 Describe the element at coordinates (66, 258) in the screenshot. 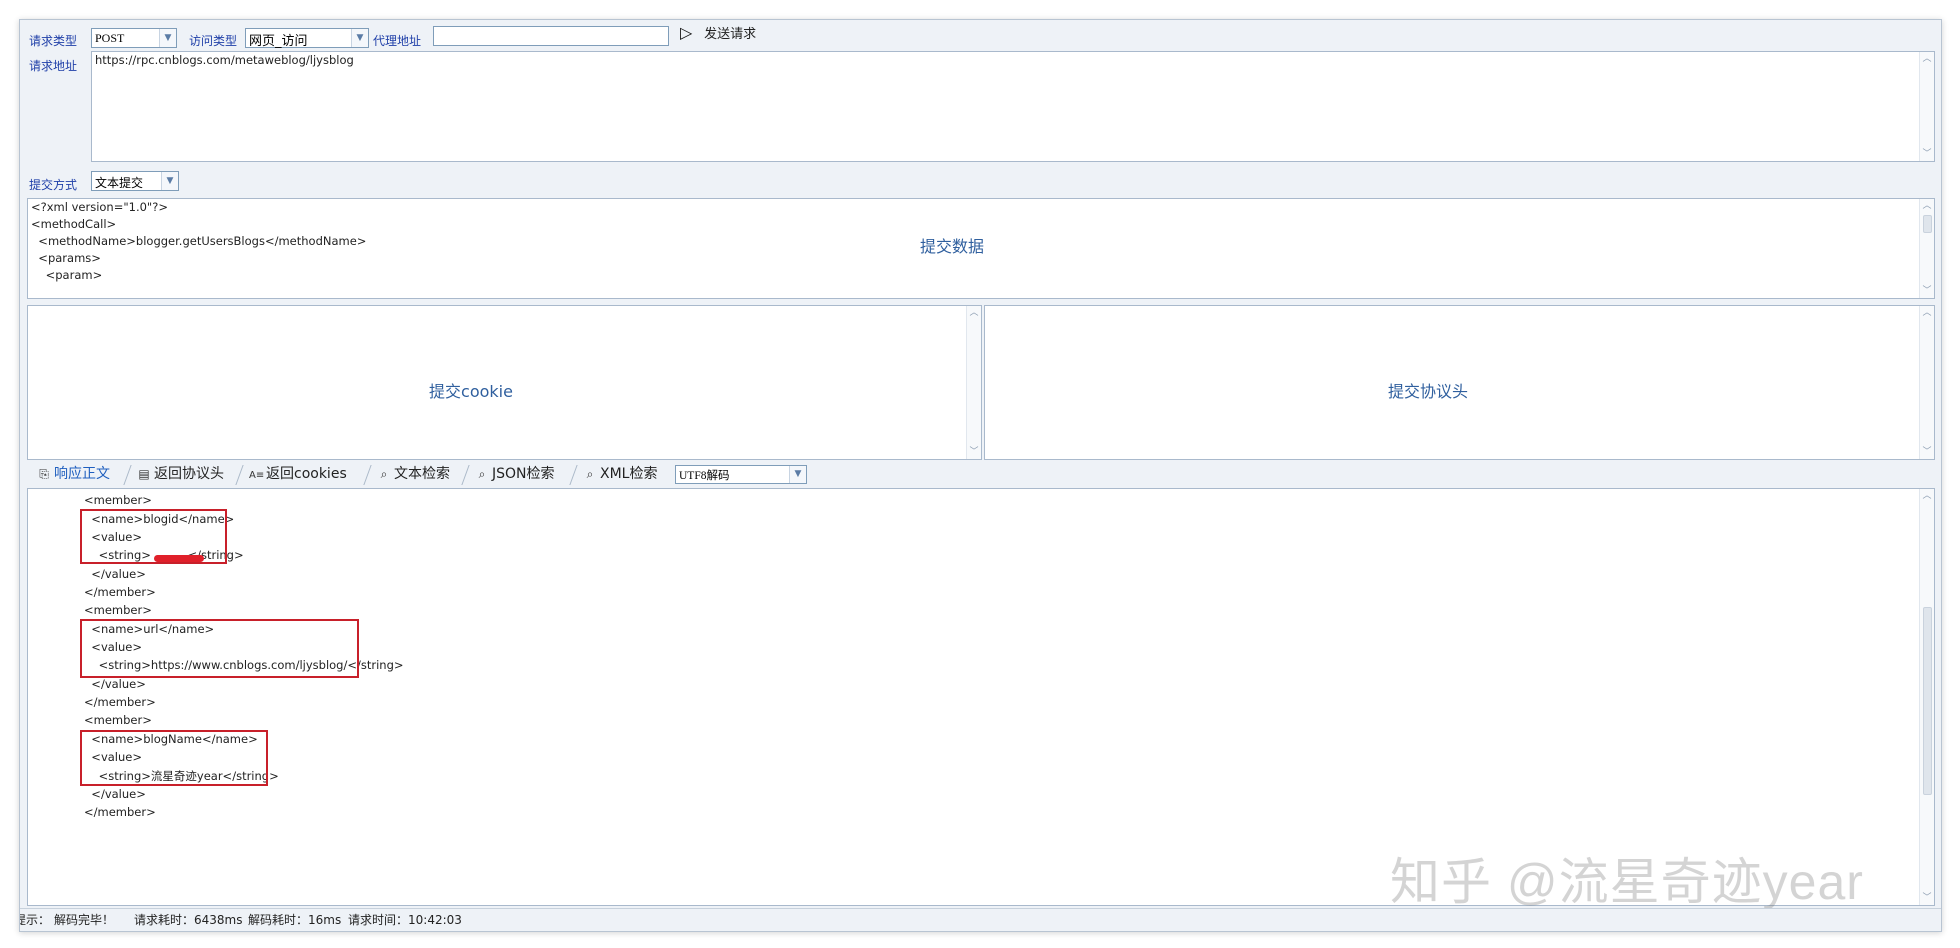

I see `submit-data-line: <params>` at that location.